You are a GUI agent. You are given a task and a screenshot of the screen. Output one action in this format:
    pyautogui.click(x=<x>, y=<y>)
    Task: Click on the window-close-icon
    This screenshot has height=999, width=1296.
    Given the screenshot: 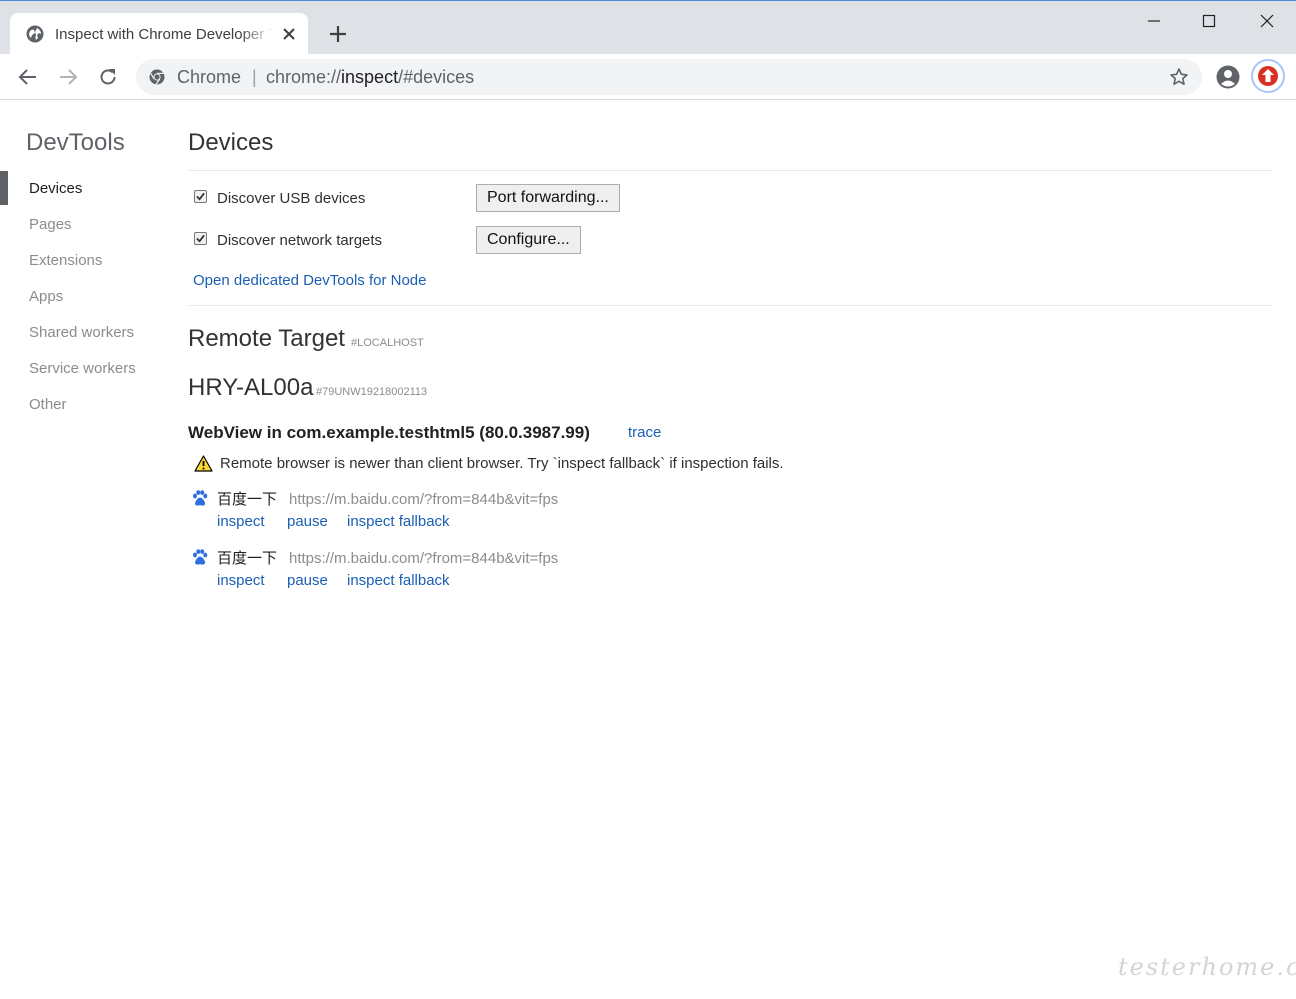 What is the action you would take?
    pyautogui.click(x=1267, y=21)
    